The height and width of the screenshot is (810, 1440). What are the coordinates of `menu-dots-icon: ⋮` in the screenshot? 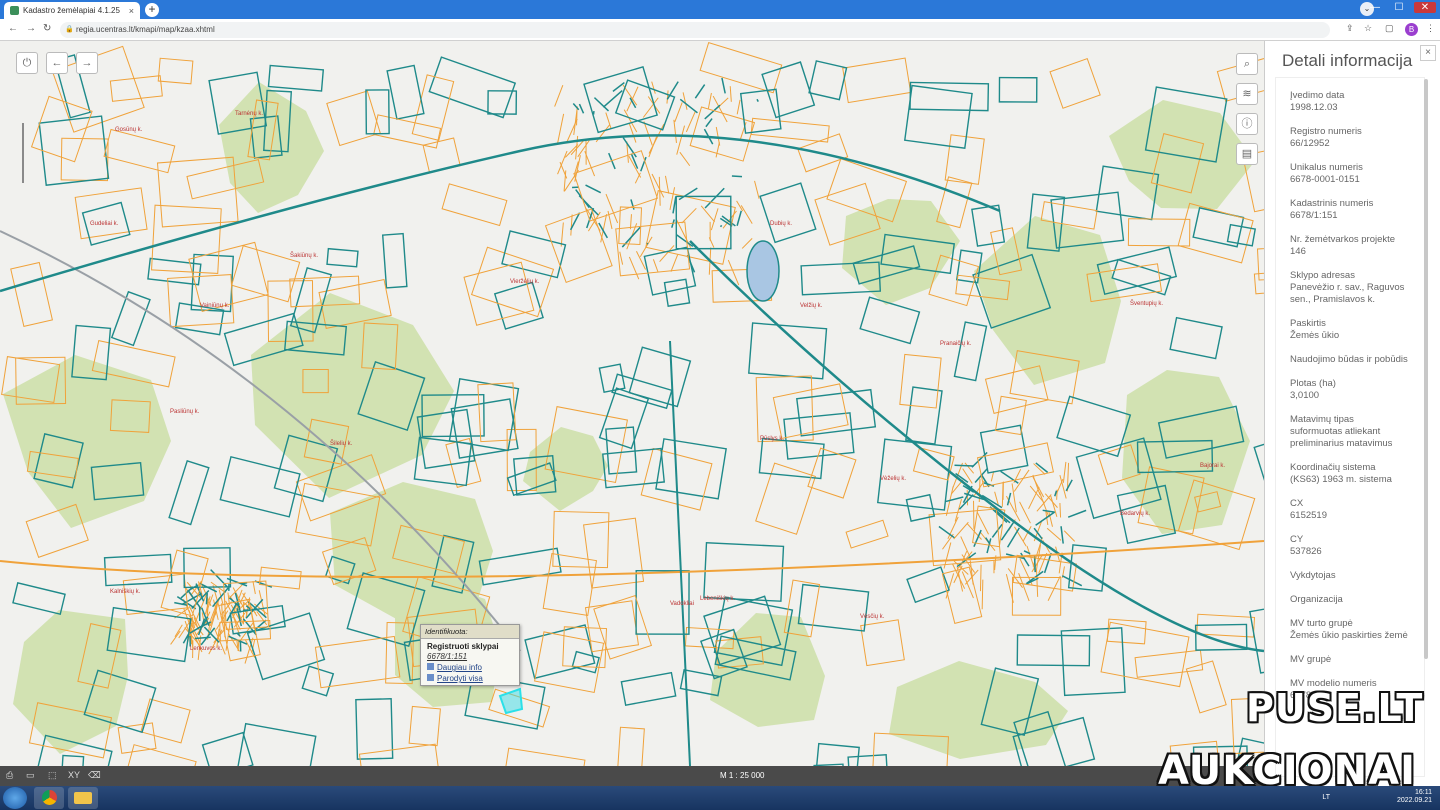 It's located at (1430, 28).